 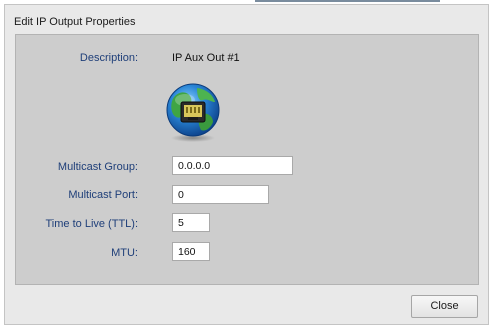 I want to click on description-label: Description:, so click(x=108, y=58).